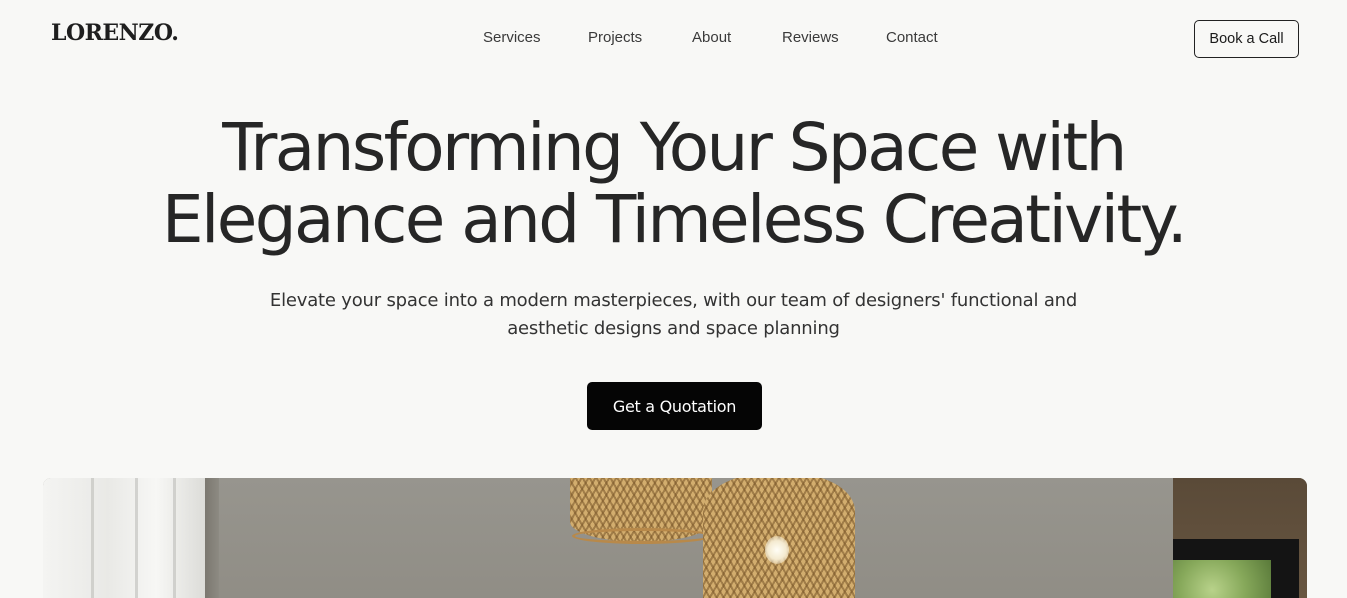 The height and width of the screenshot is (598, 1347). I want to click on wall-edge, so click(212, 538).